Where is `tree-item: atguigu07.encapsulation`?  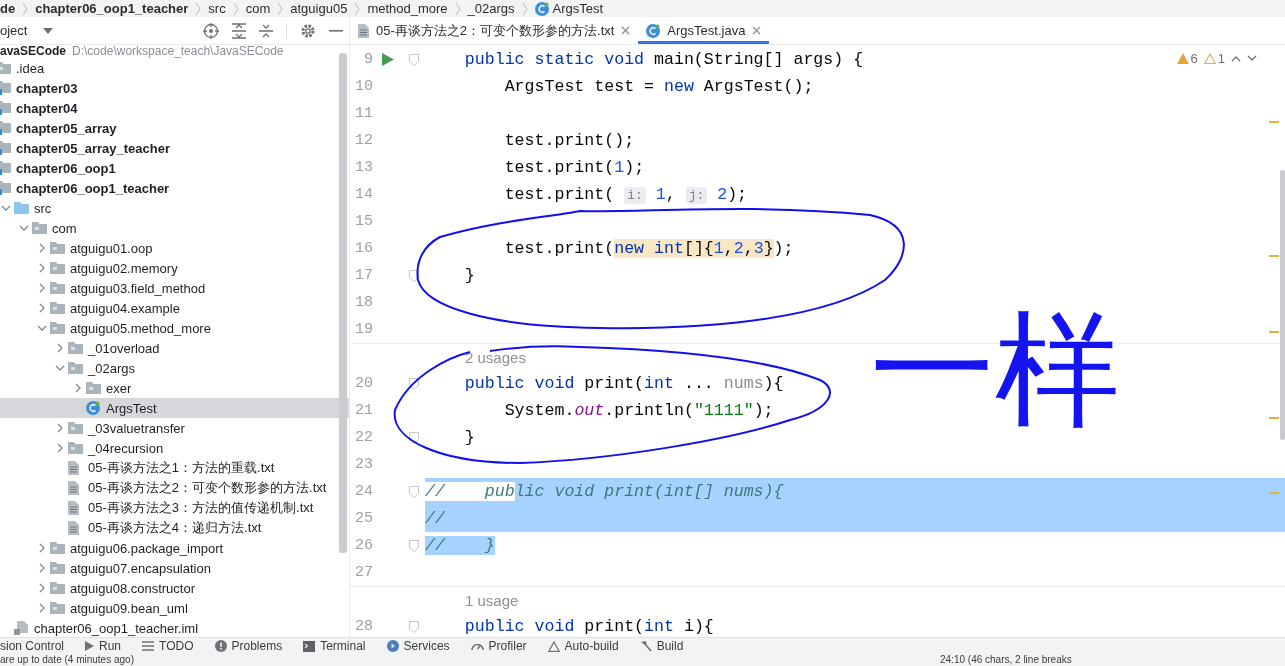
tree-item: atguigu07.encapsulation is located at coordinates (174, 568).